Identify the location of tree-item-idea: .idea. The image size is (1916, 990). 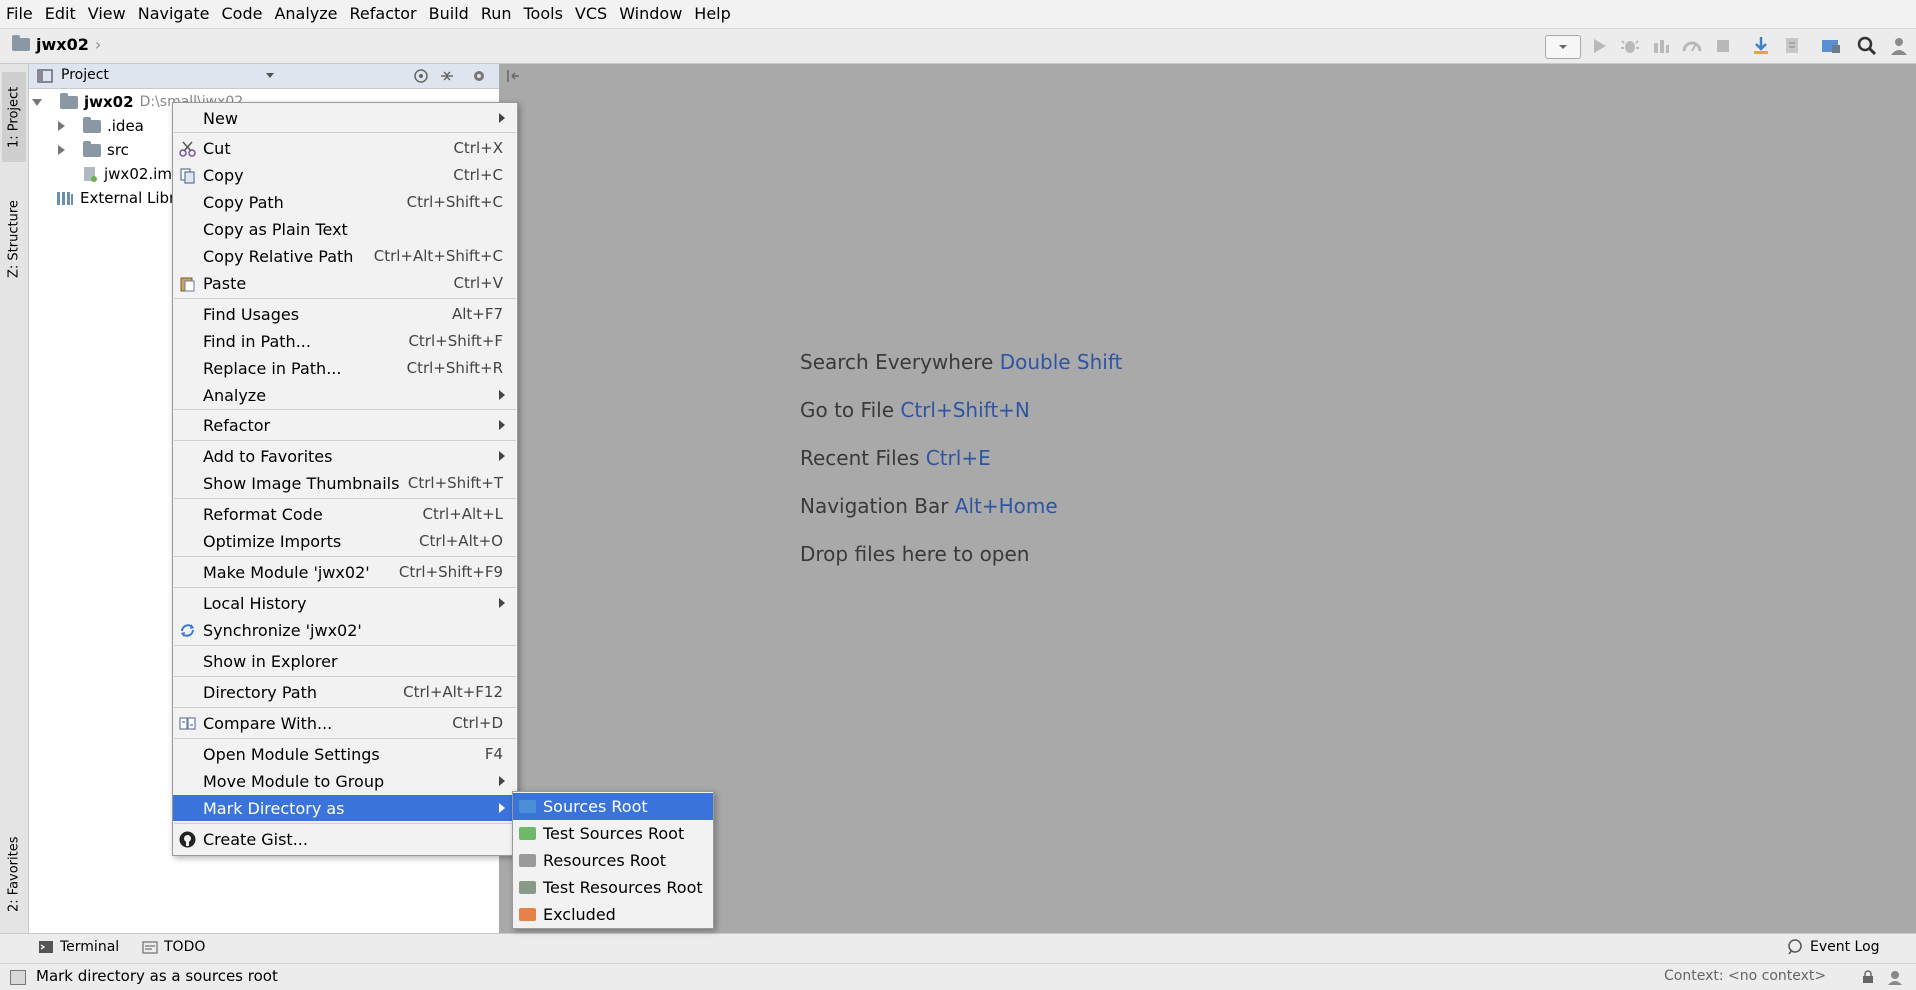
(101, 126).